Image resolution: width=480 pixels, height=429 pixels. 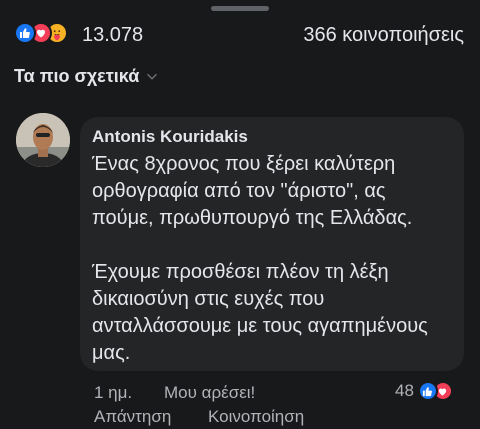 What do you see at coordinates (404, 390) in the screenshot?
I see `comment-reaction-count: 48` at bounding box center [404, 390].